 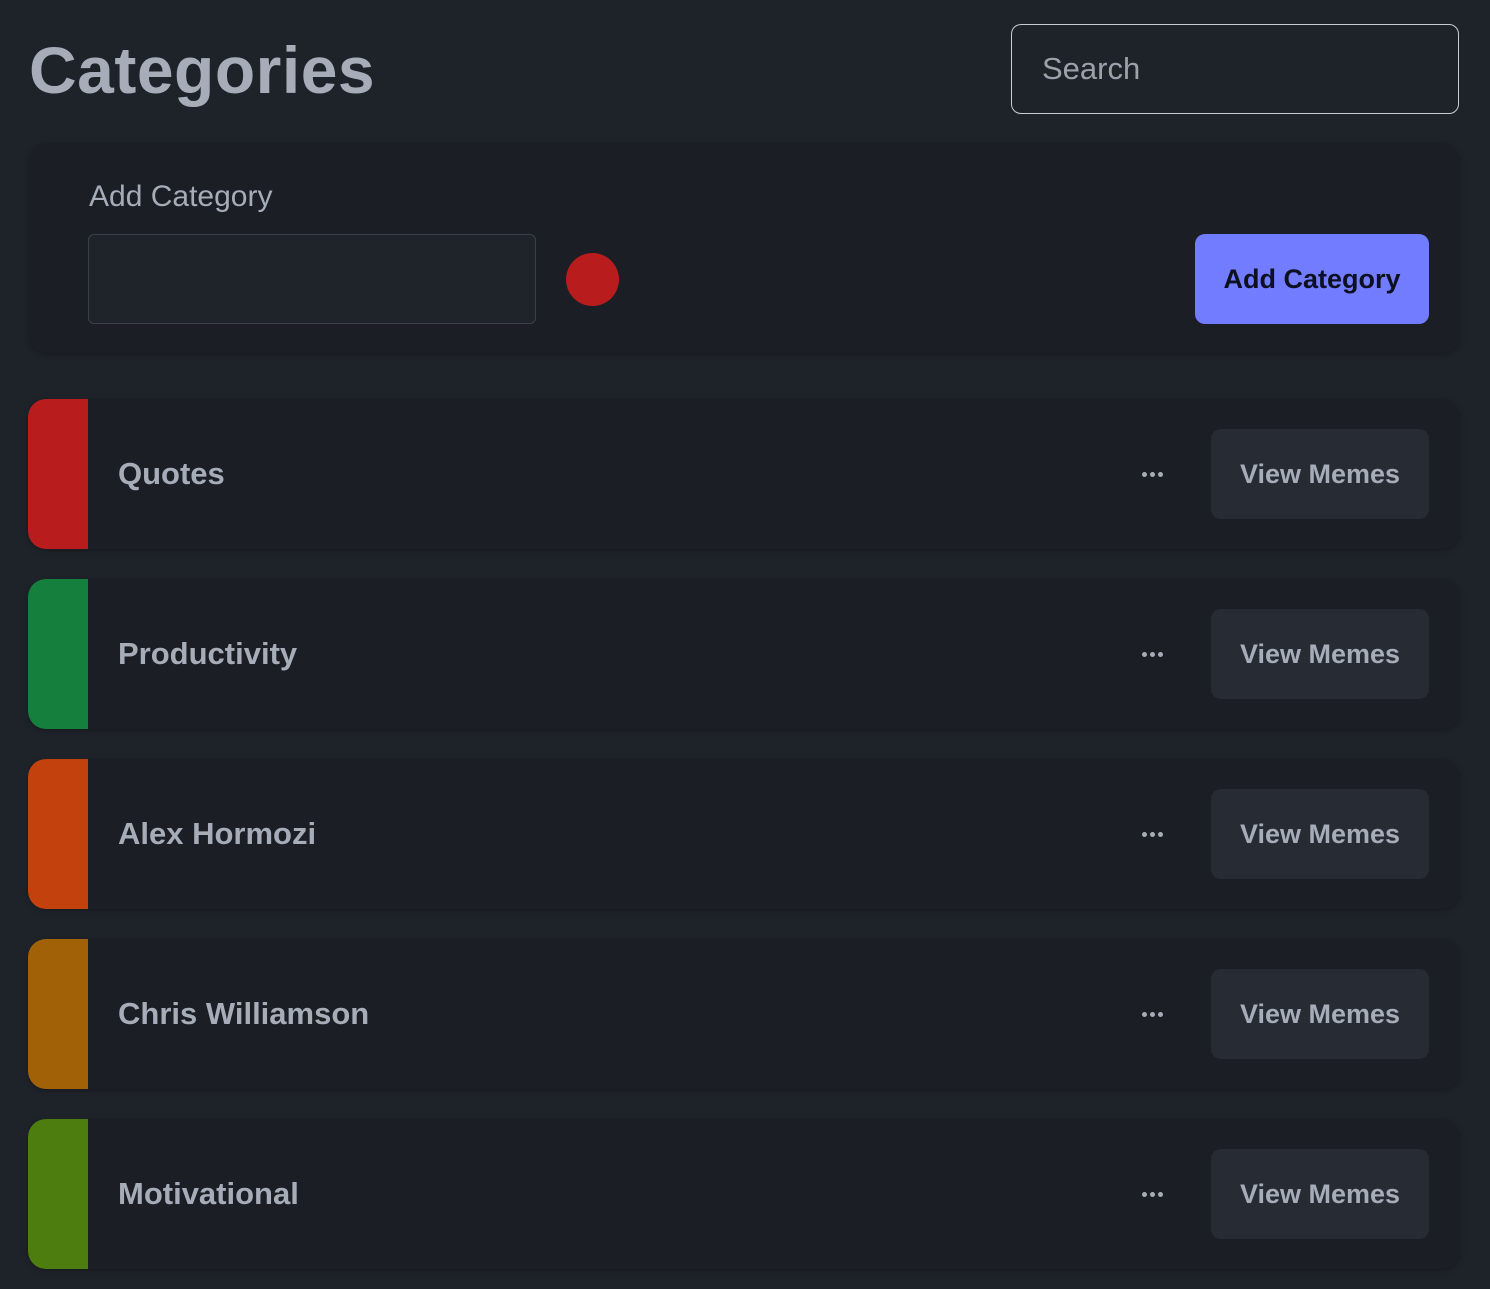 I want to click on category-name: Productivity, so click(x=208, y=653).